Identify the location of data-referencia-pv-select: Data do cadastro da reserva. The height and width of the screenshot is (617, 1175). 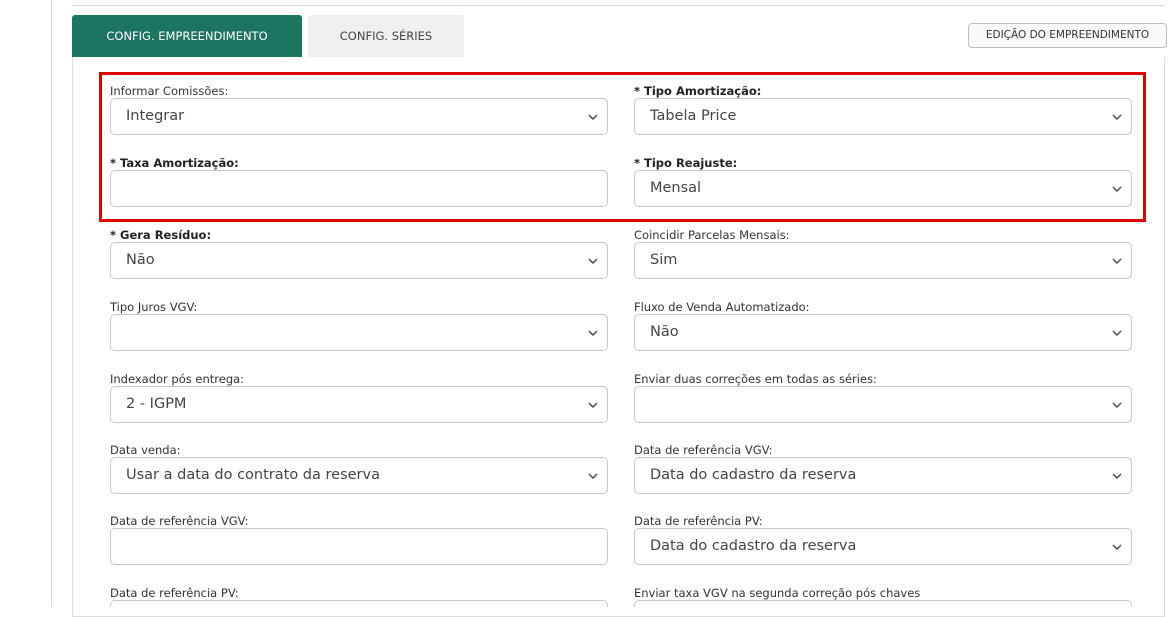
(883, 546).